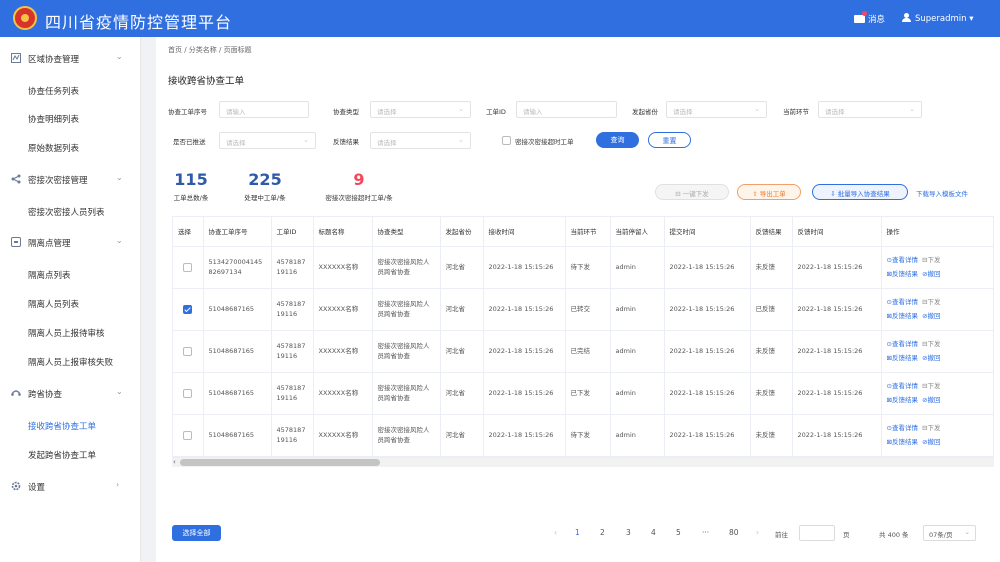  I want to click on sidebar-item-contacts-list: 密接次密接人员列表, so click(70, 212).